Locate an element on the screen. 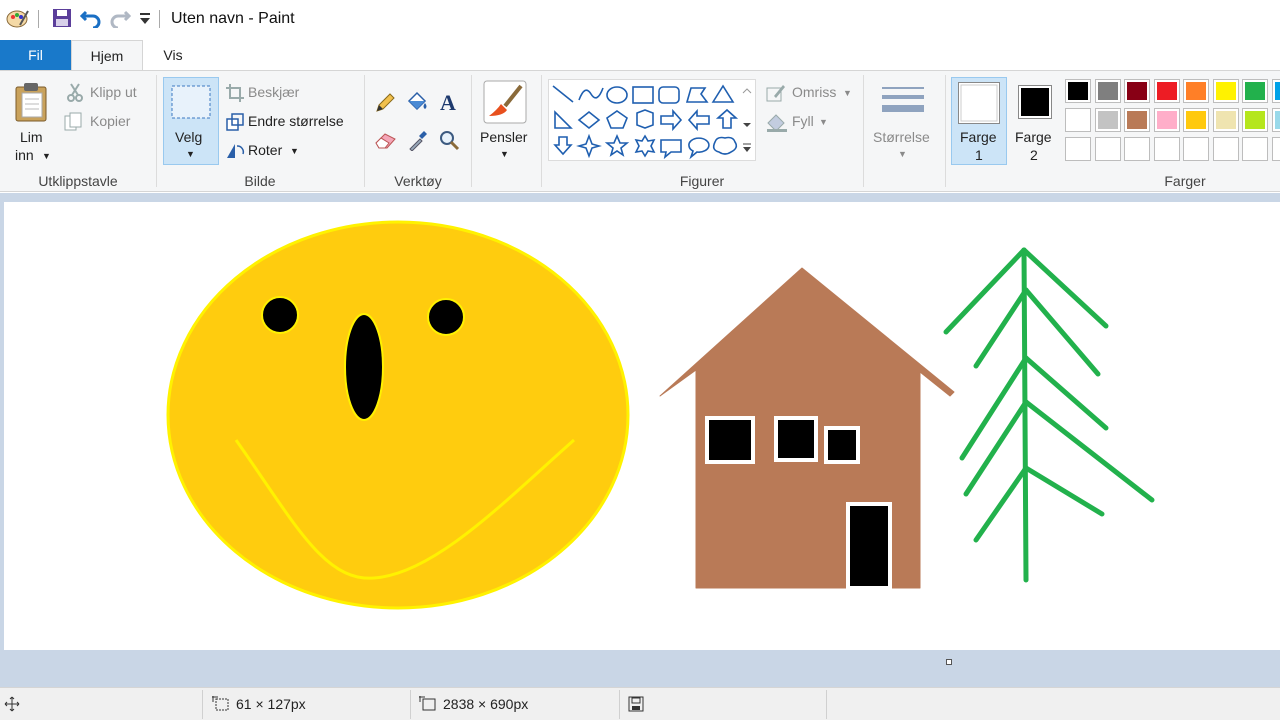 Image resolution: width=1280 pixels, height=720 pixels. fill-icon is located at coordinates (777, 124).